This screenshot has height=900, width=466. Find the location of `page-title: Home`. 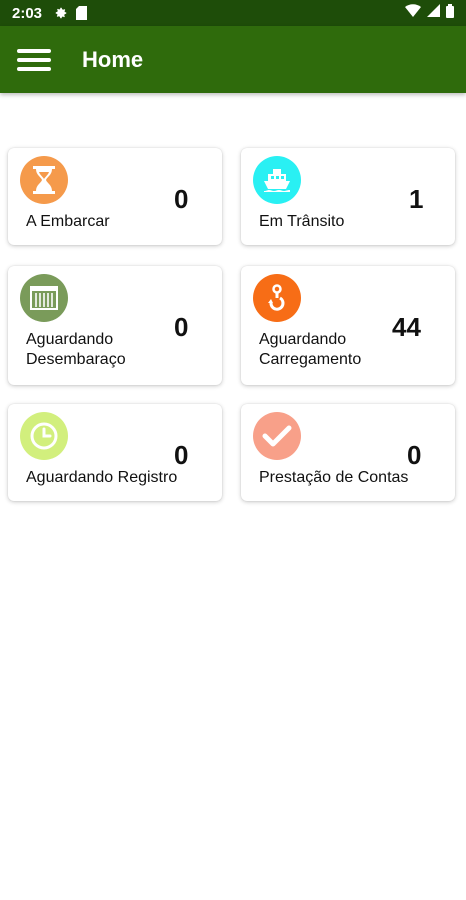

page-title: Home is located at coordinates (113, 59).